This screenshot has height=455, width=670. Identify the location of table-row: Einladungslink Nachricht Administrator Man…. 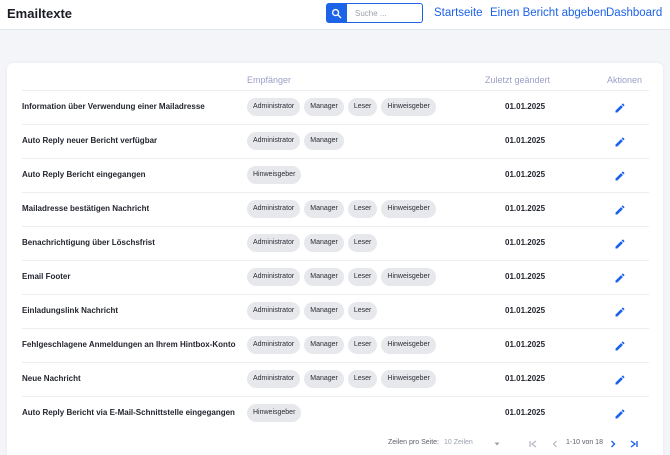
(335, 311).